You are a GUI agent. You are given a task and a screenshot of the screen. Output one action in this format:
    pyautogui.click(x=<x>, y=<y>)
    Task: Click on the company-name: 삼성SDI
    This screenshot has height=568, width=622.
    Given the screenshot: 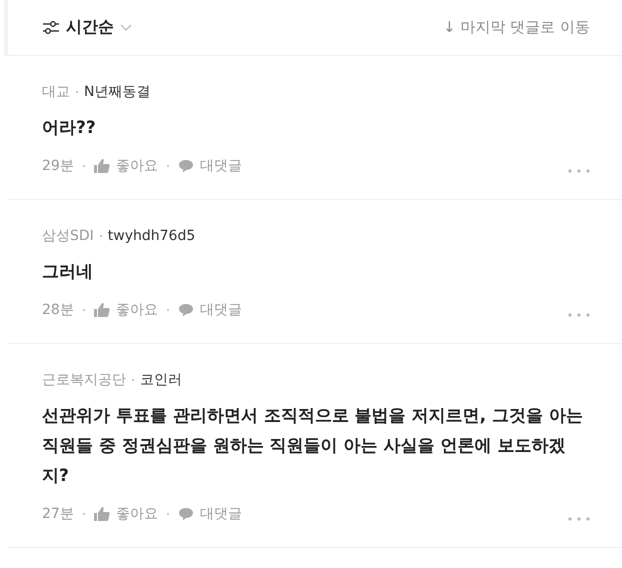 What is the action you would take?
    pyautogui.click(x=68, y=236)
    